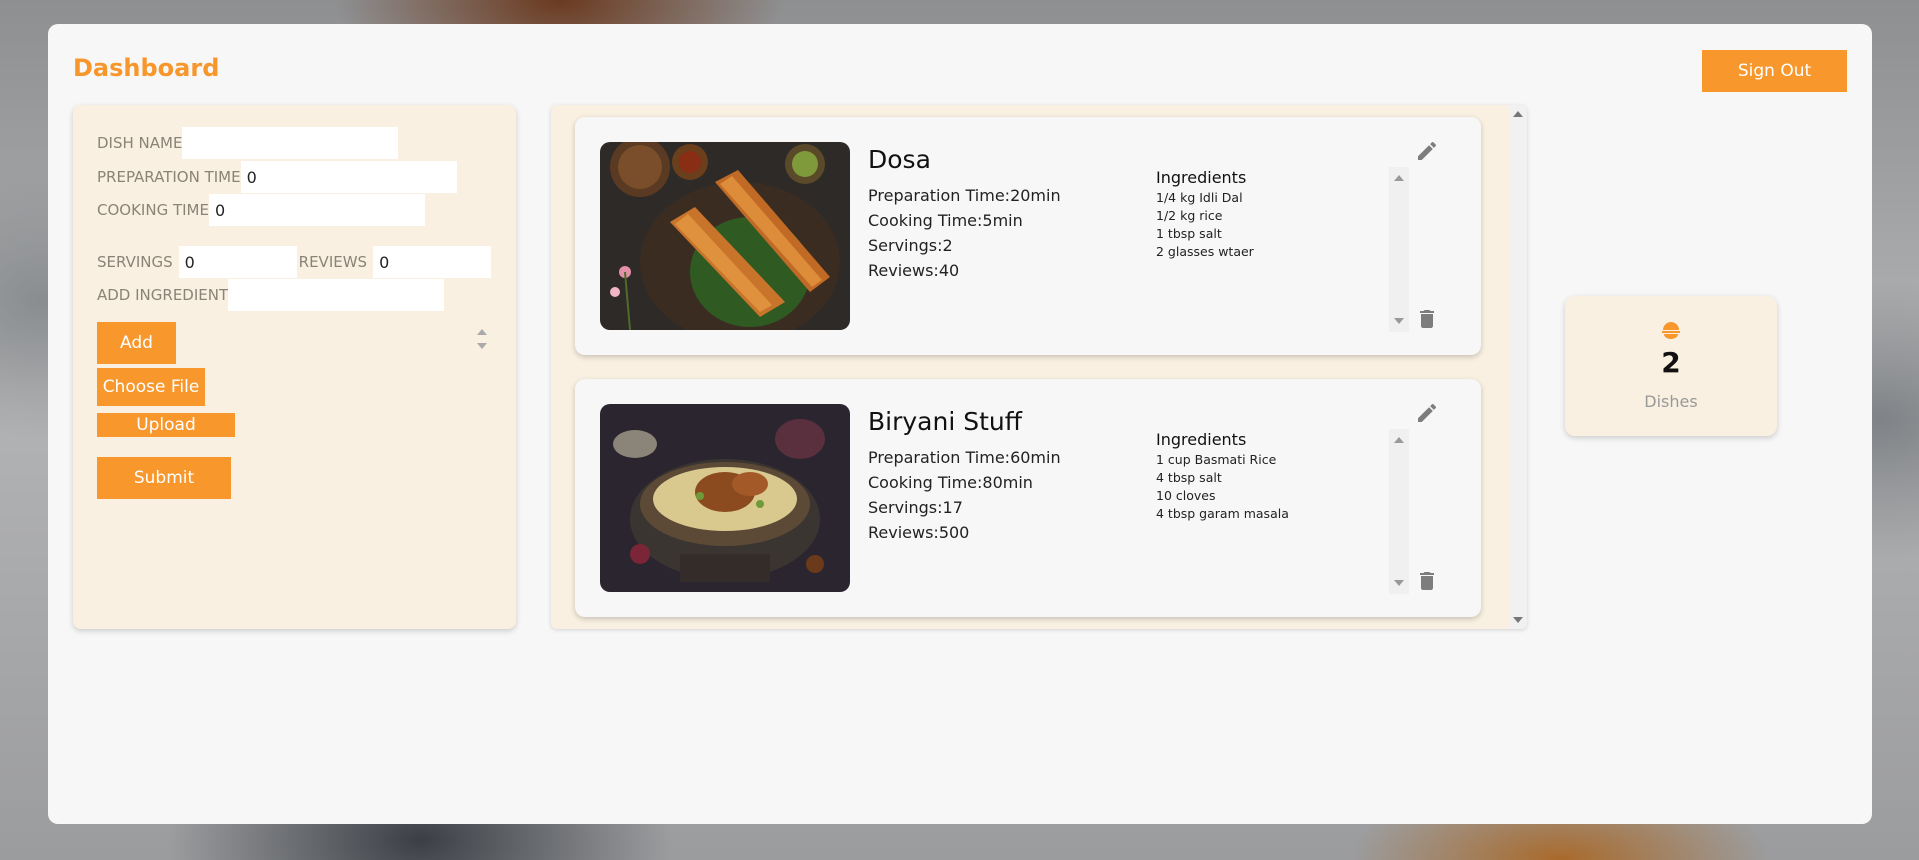 The width and height of the screenshot is (1919, 860). What do you see at coordinates (348, 177) in the screenshot?
I see `preparation-time-input: 0` at bounding box center [348, 177].